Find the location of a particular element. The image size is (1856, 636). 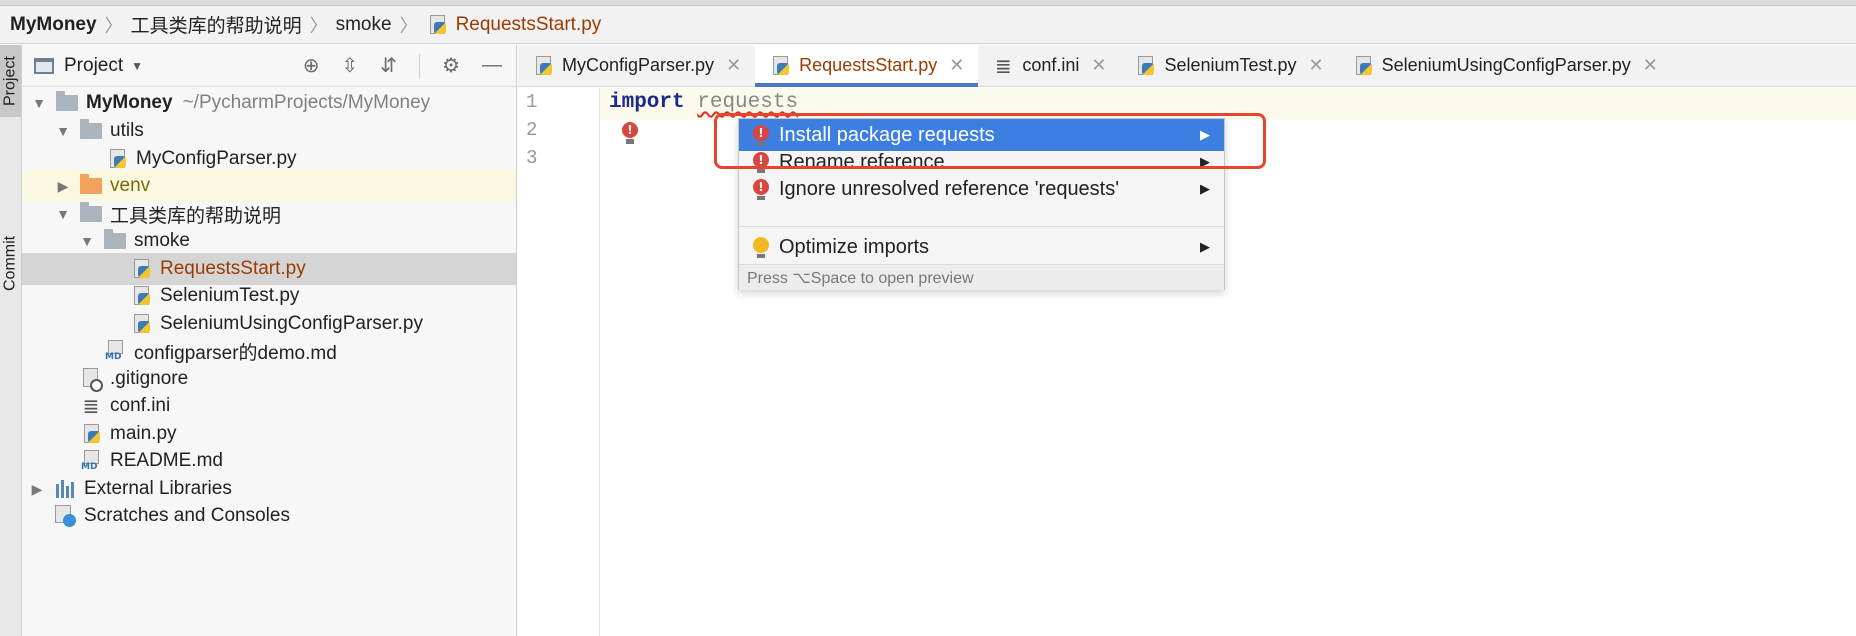

tree-item-label: MyConfigParser.py is located at coordinates (216, 158).